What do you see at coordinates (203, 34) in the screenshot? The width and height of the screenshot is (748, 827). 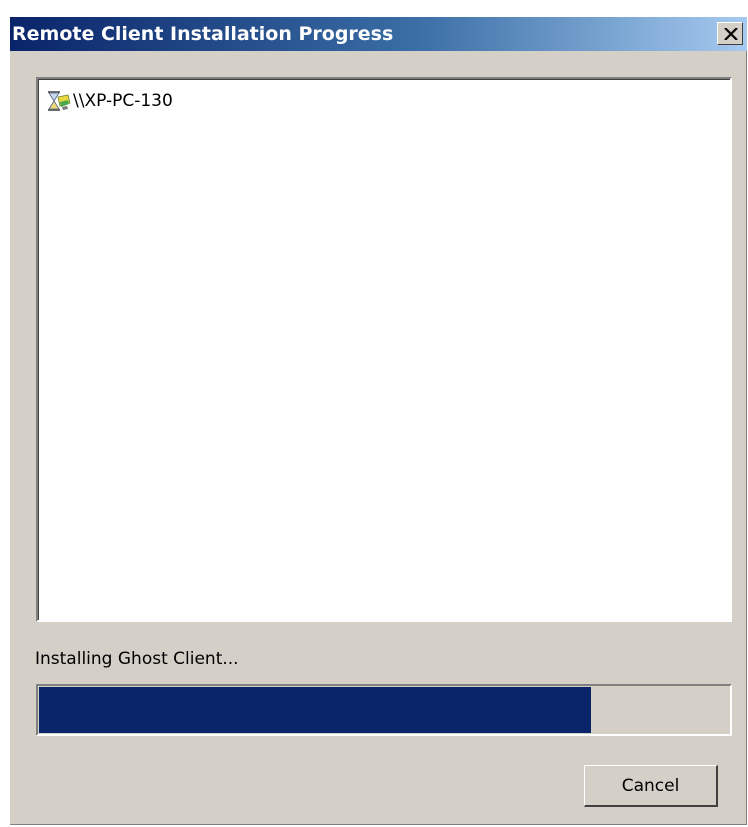 I see `window-title: Remote Client Installation Progress` at bounding box center [203, 34].